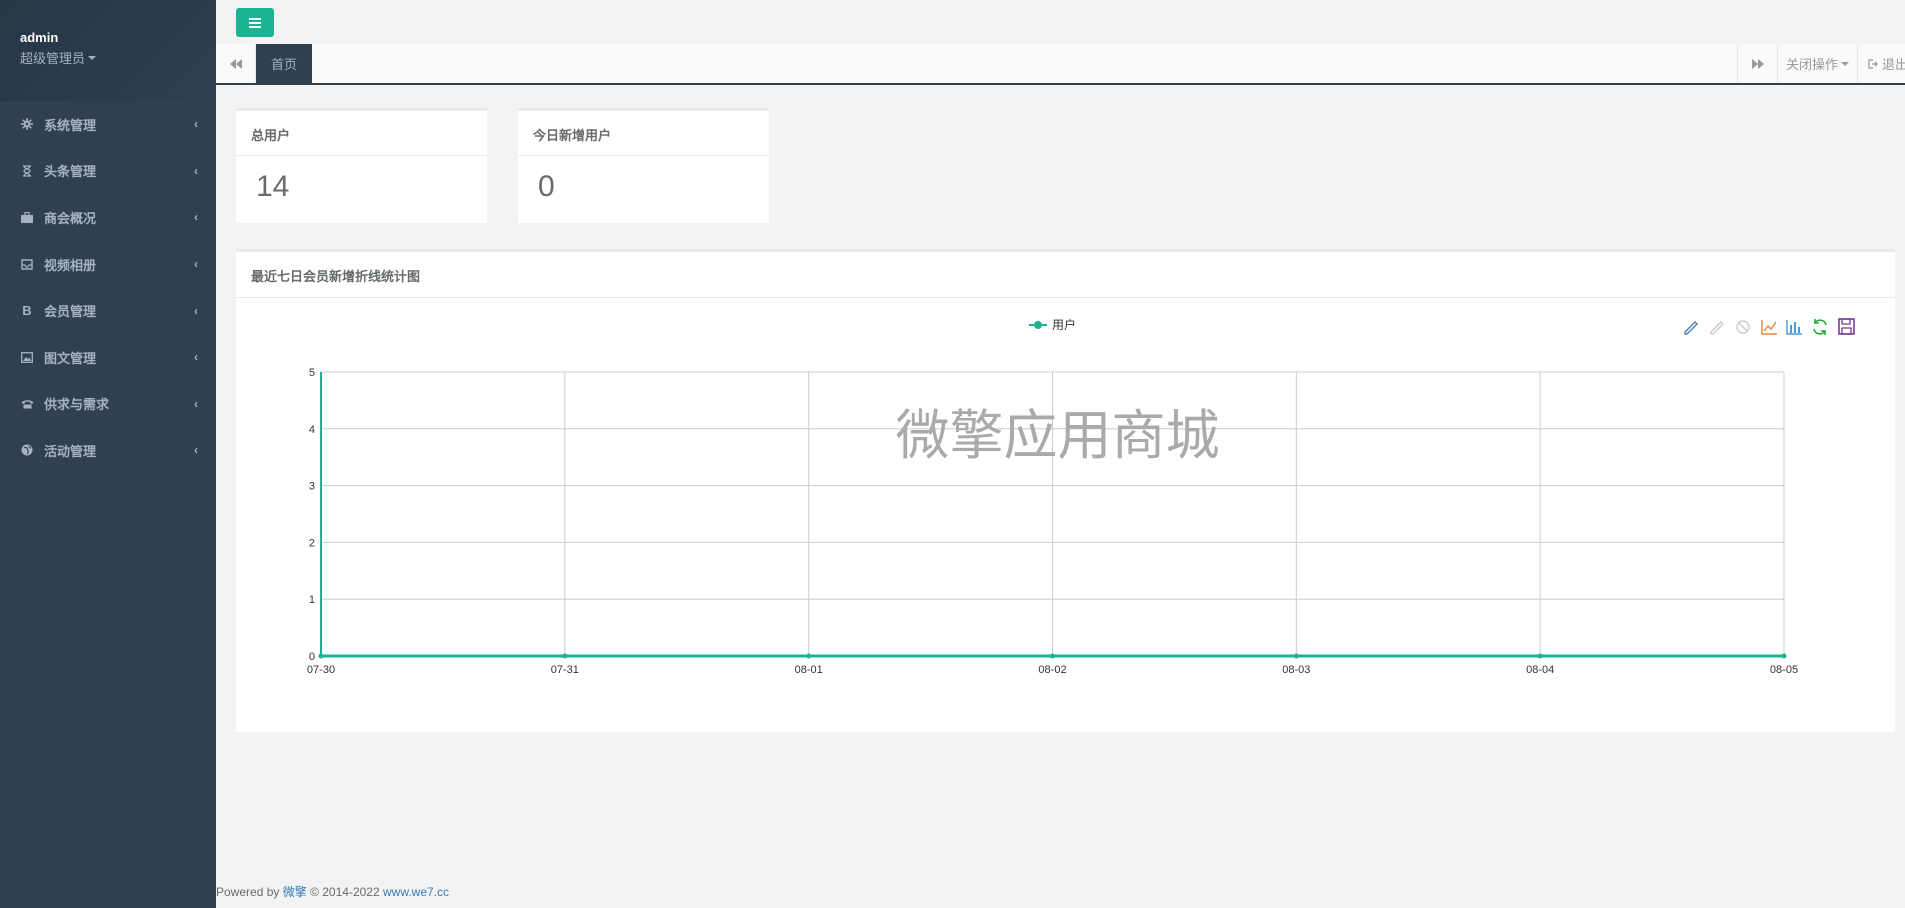 The width and height of the screenshot is (1905, 908). I want to click on today-new-users-title: 今日新增用户, so click(643, 133).